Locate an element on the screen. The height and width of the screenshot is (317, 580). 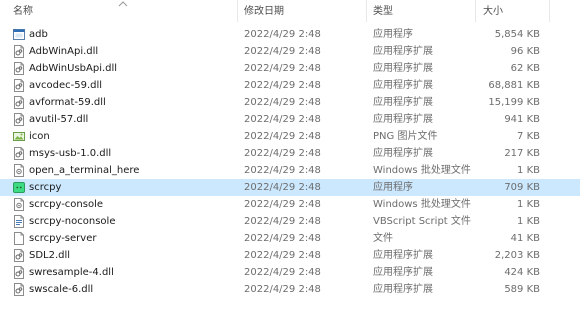
sort-ascending-icon is located at coordinates (123, 4).